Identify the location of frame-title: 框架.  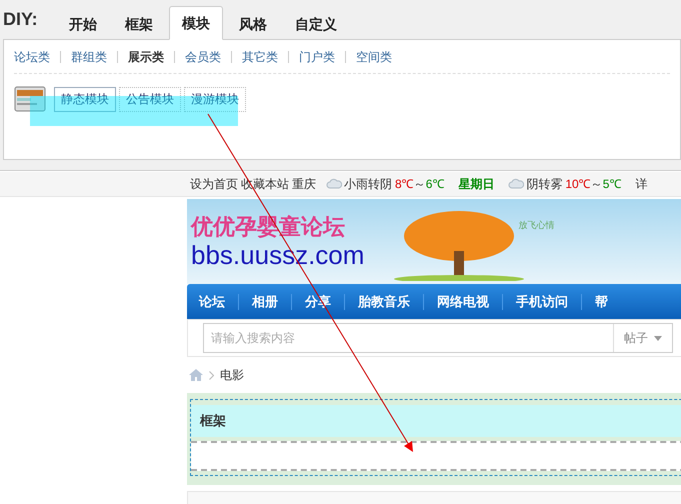
(213, 421).